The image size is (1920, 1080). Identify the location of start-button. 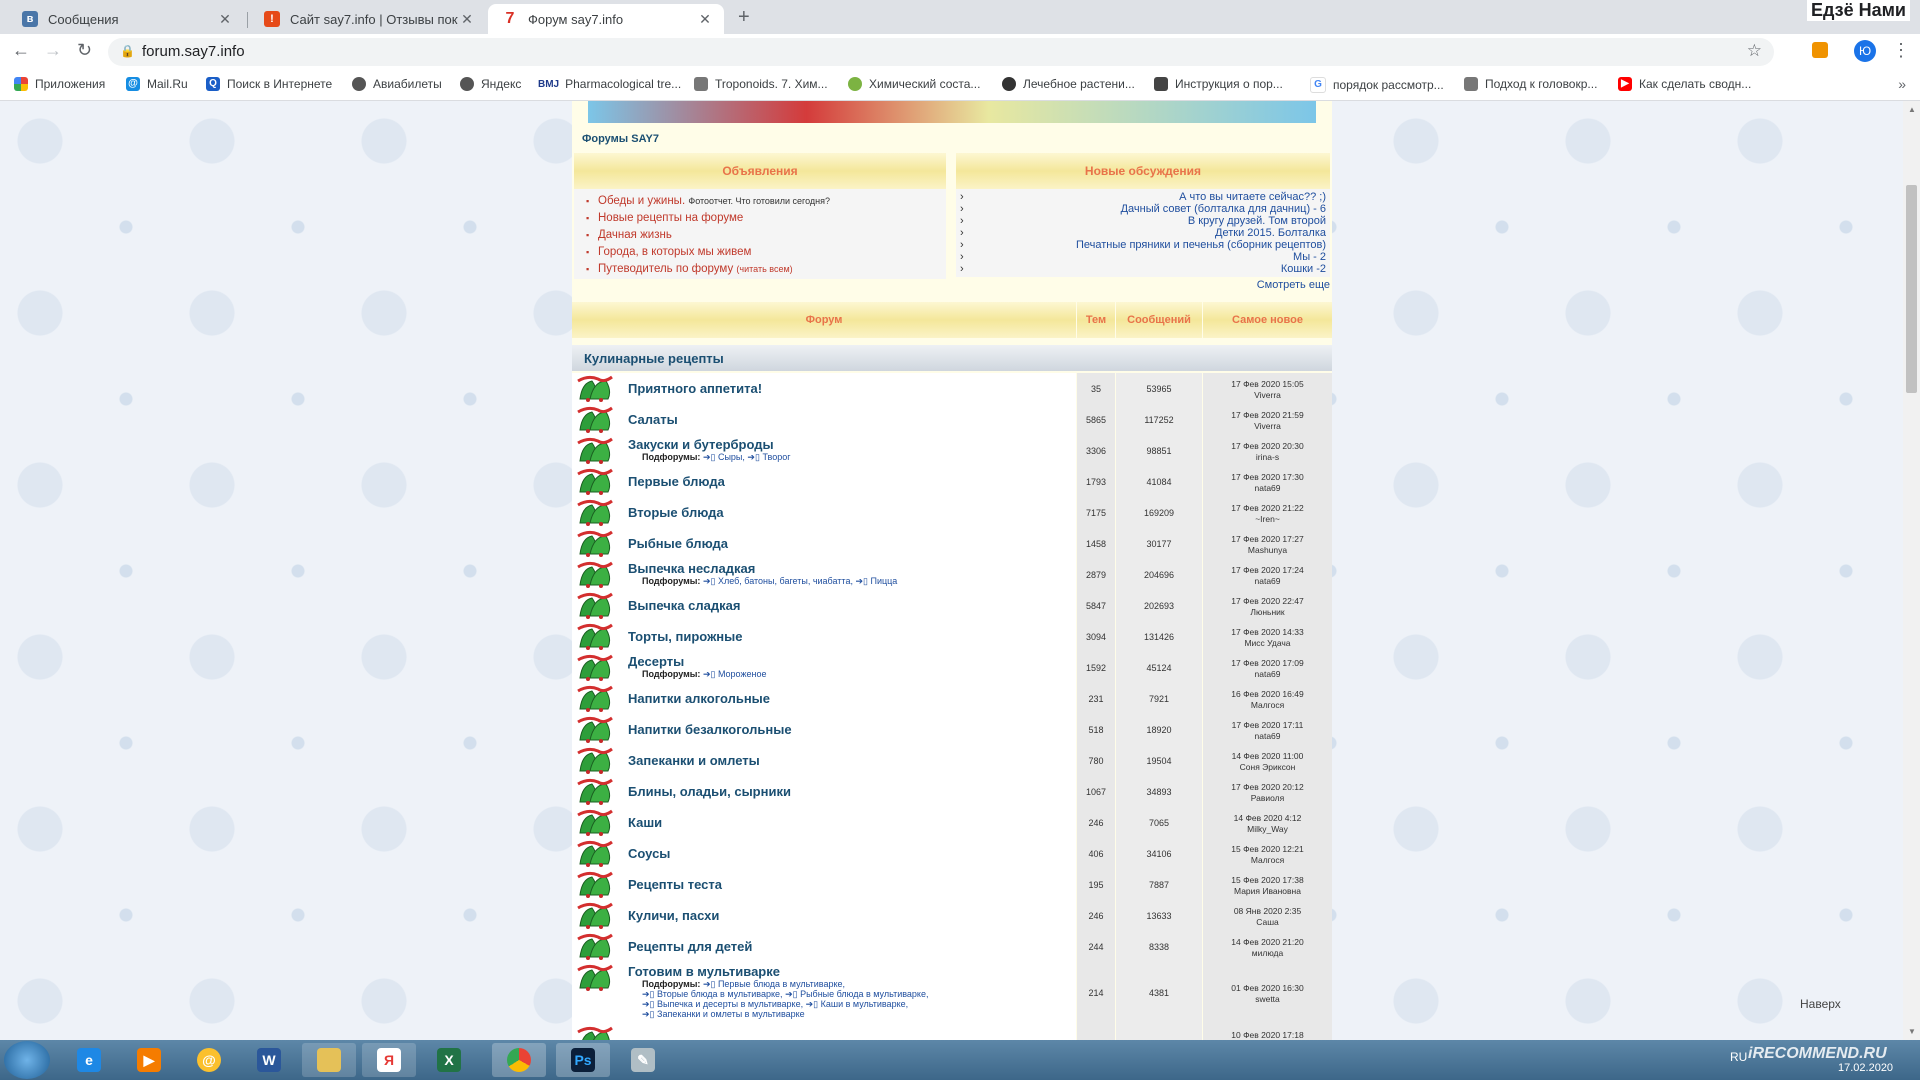
(27, 1060).